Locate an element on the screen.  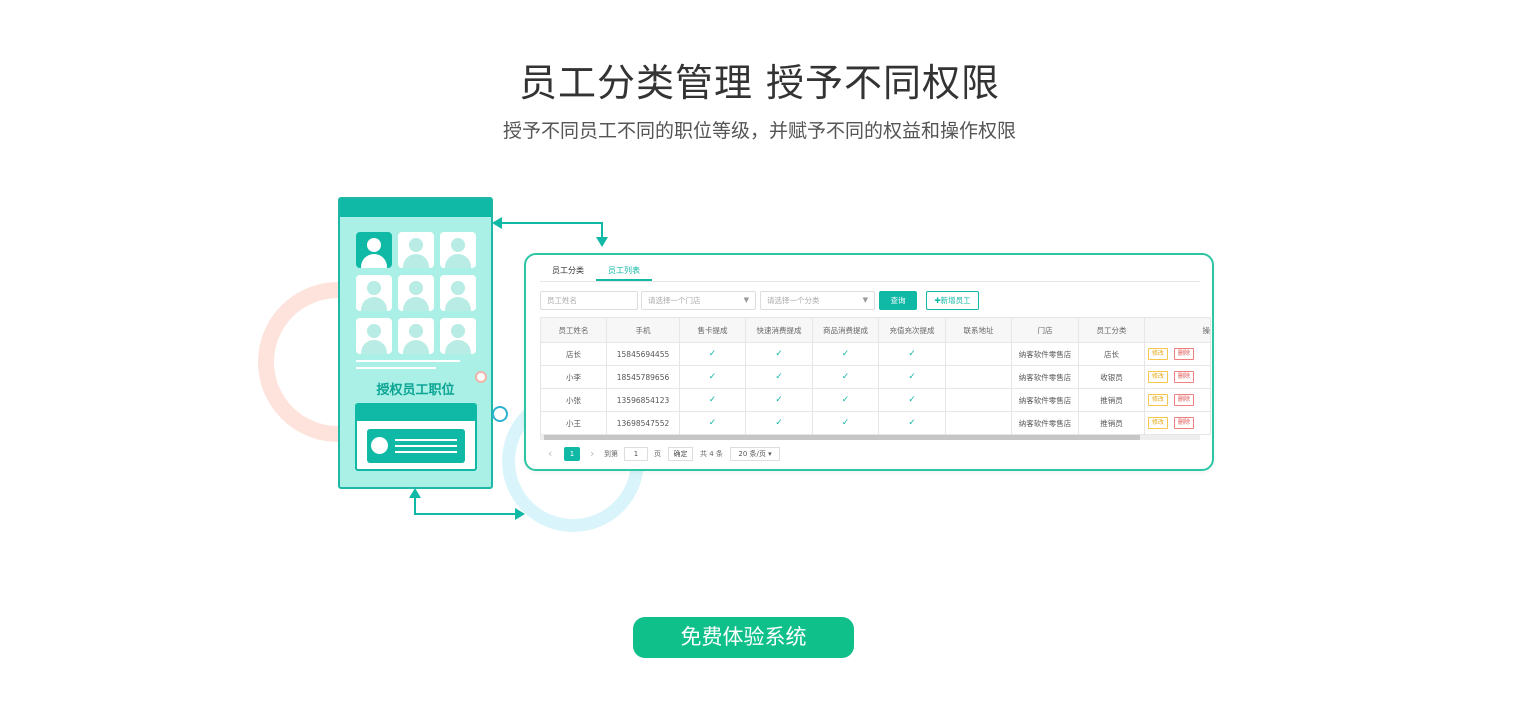
arrow-up-icon is located at coordinates (415, 493).